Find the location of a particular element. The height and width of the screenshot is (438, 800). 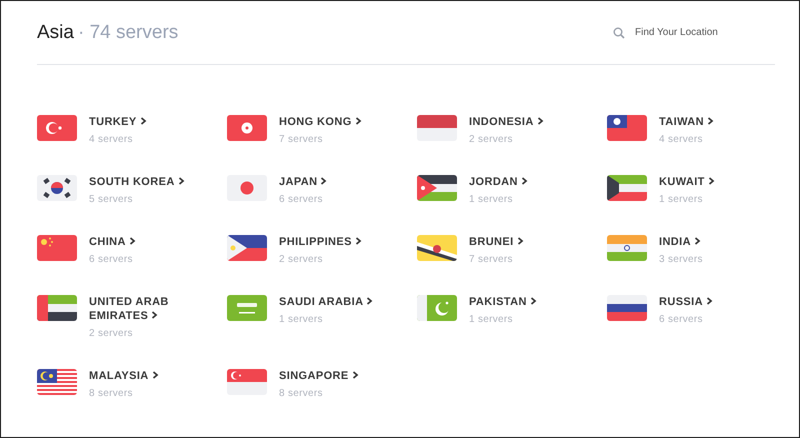

search-icon is located at coordinates (619, 32).